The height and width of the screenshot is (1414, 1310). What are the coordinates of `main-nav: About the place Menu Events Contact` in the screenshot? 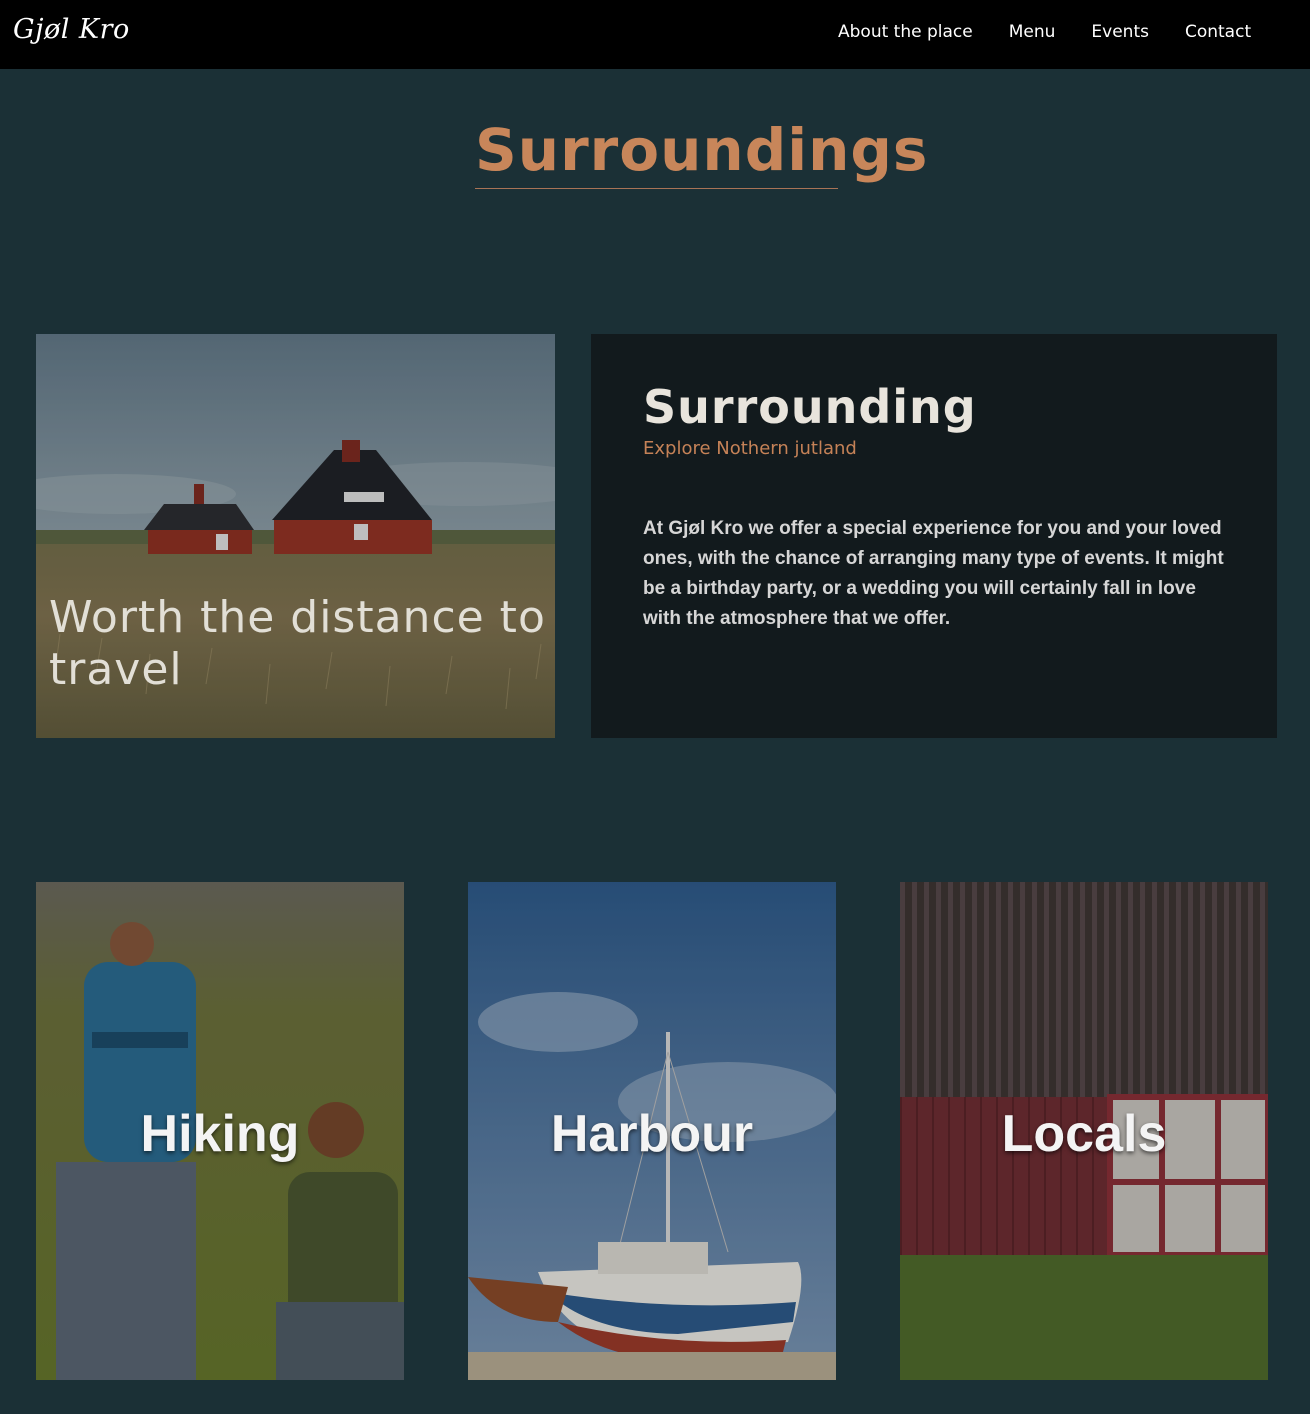 It's located at (1044, 32).